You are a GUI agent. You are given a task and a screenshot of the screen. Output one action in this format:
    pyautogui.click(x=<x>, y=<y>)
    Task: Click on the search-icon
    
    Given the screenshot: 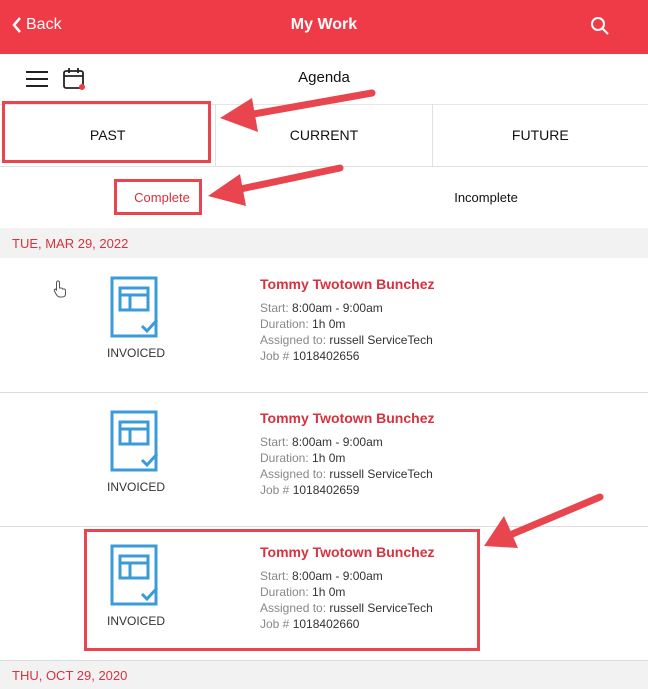 What is the action you would take?
    pyautogui.click(x=600, y=26)
    